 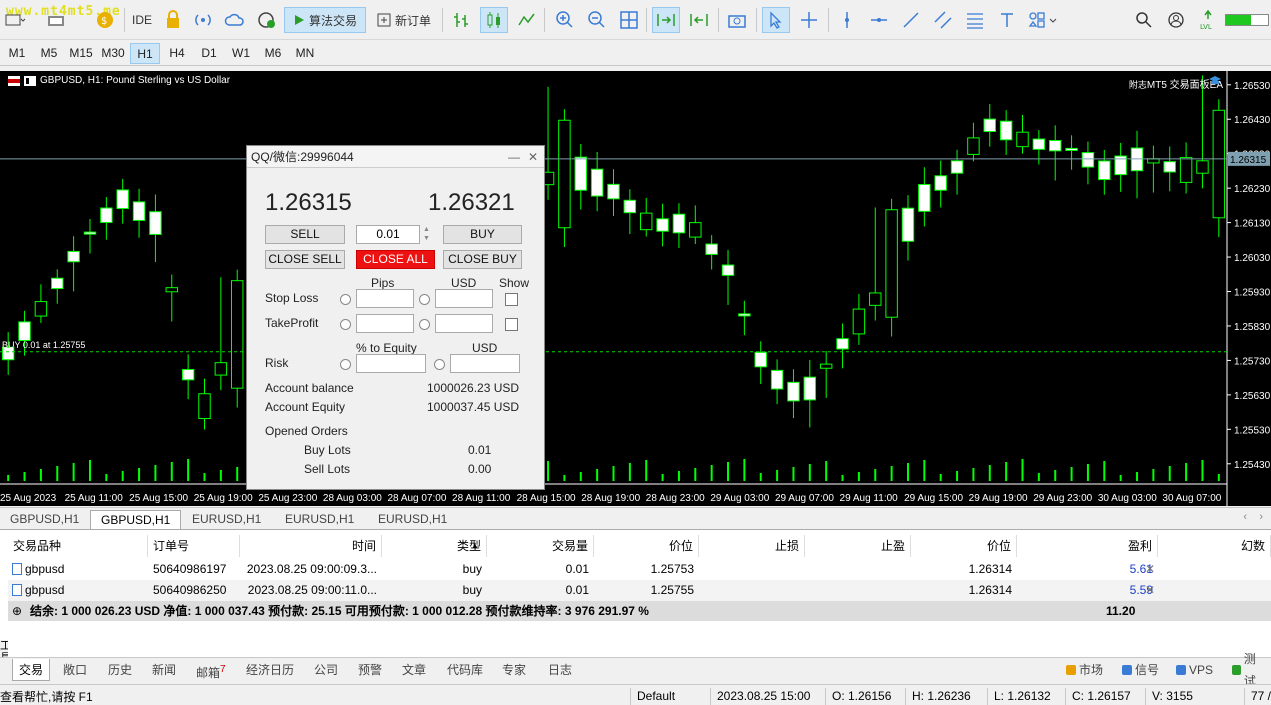 I want to click on toolbox-tab: 专家, so click(x=514, y=670).